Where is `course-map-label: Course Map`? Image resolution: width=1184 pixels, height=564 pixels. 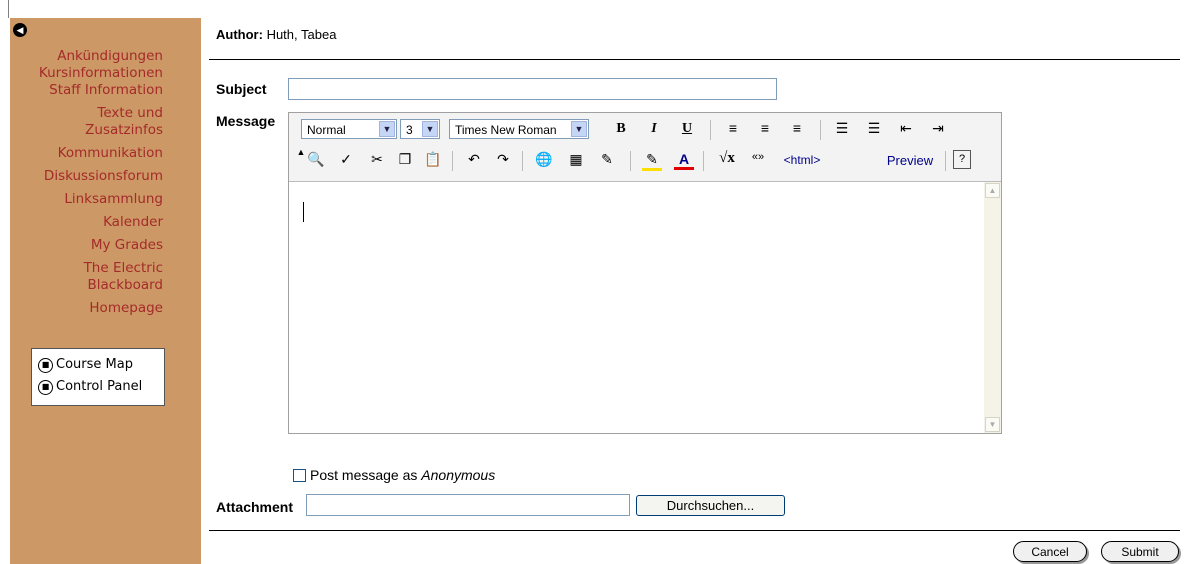 course-map-label: Course Map is located at coordinates (94, 364).